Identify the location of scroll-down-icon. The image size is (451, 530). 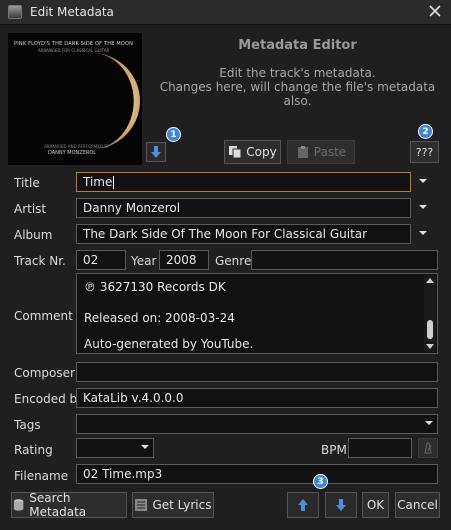
(430, 346).